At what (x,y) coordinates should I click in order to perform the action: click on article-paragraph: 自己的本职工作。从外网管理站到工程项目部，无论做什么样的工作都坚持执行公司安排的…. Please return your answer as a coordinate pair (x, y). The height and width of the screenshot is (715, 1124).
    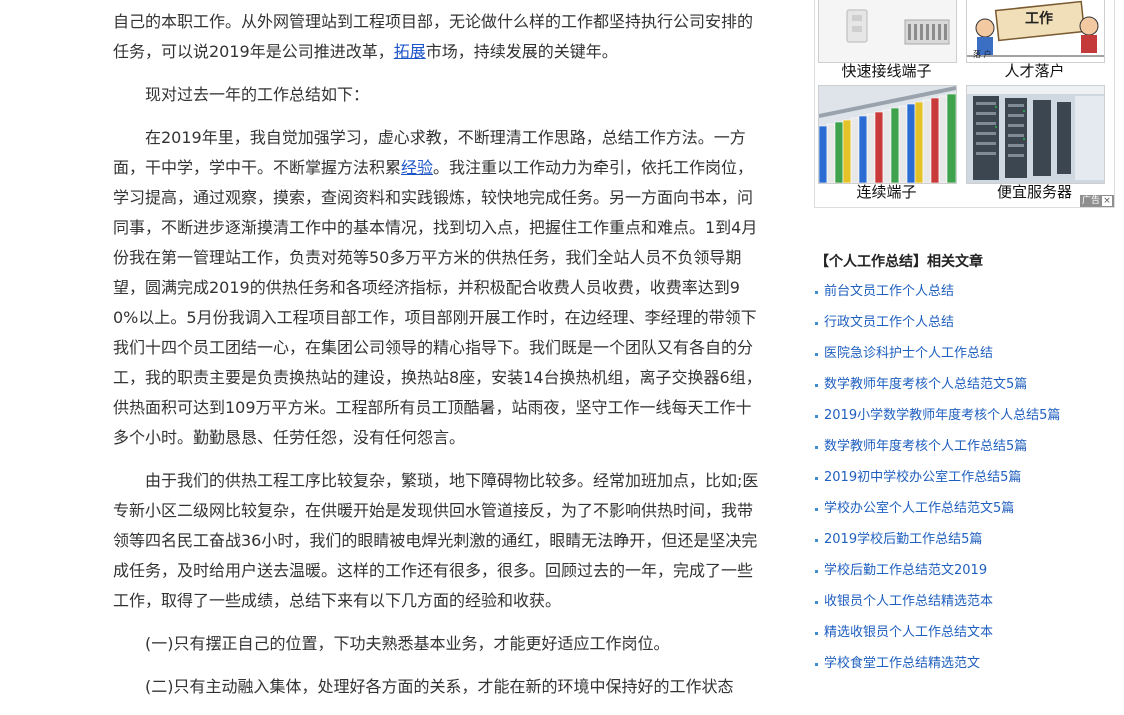
    Looking at the image, I should click on (439, 37).